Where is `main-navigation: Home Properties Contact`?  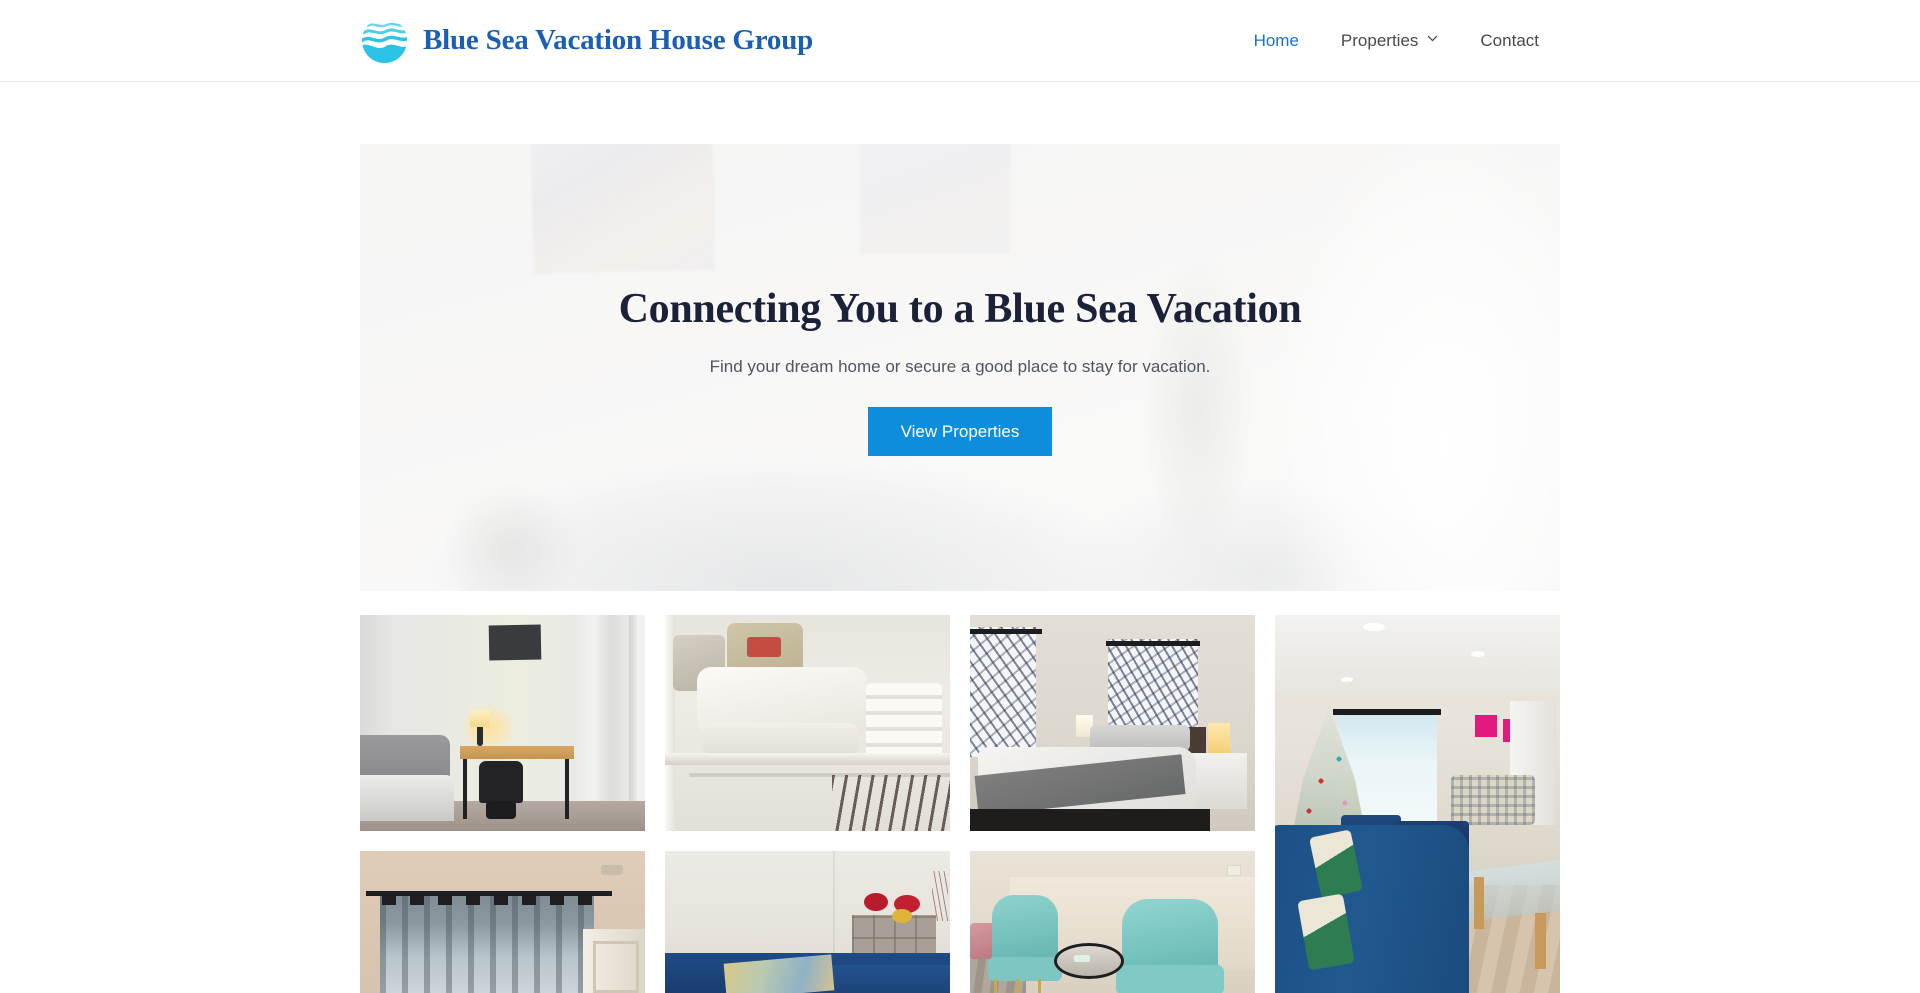 main-navigation: Home Properties Contact is located at coordinates (1396, 41).